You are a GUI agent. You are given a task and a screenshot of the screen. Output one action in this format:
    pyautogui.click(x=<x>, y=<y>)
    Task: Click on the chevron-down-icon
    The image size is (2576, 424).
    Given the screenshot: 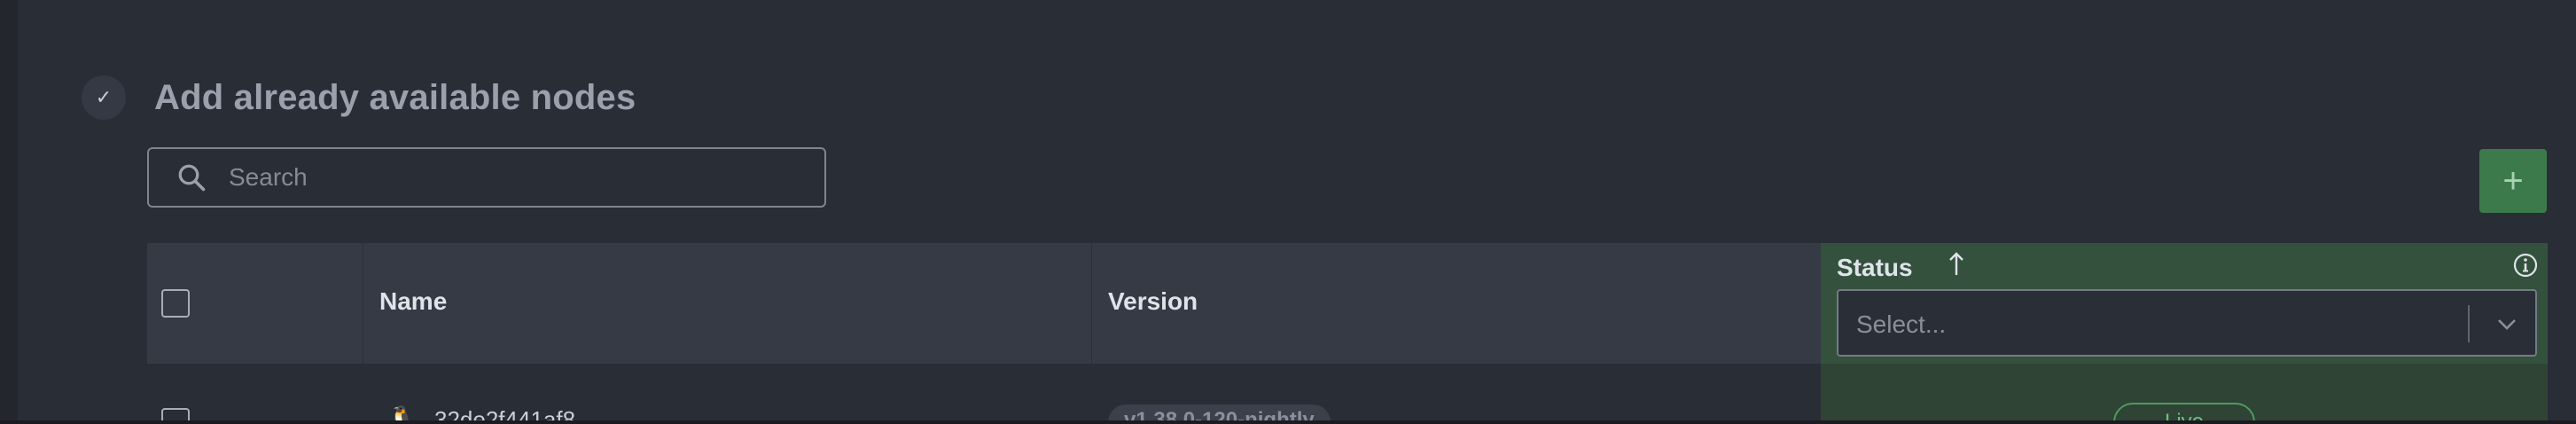 What is the action you would take?
    pyautogui.click(x=2507, y=323)
    